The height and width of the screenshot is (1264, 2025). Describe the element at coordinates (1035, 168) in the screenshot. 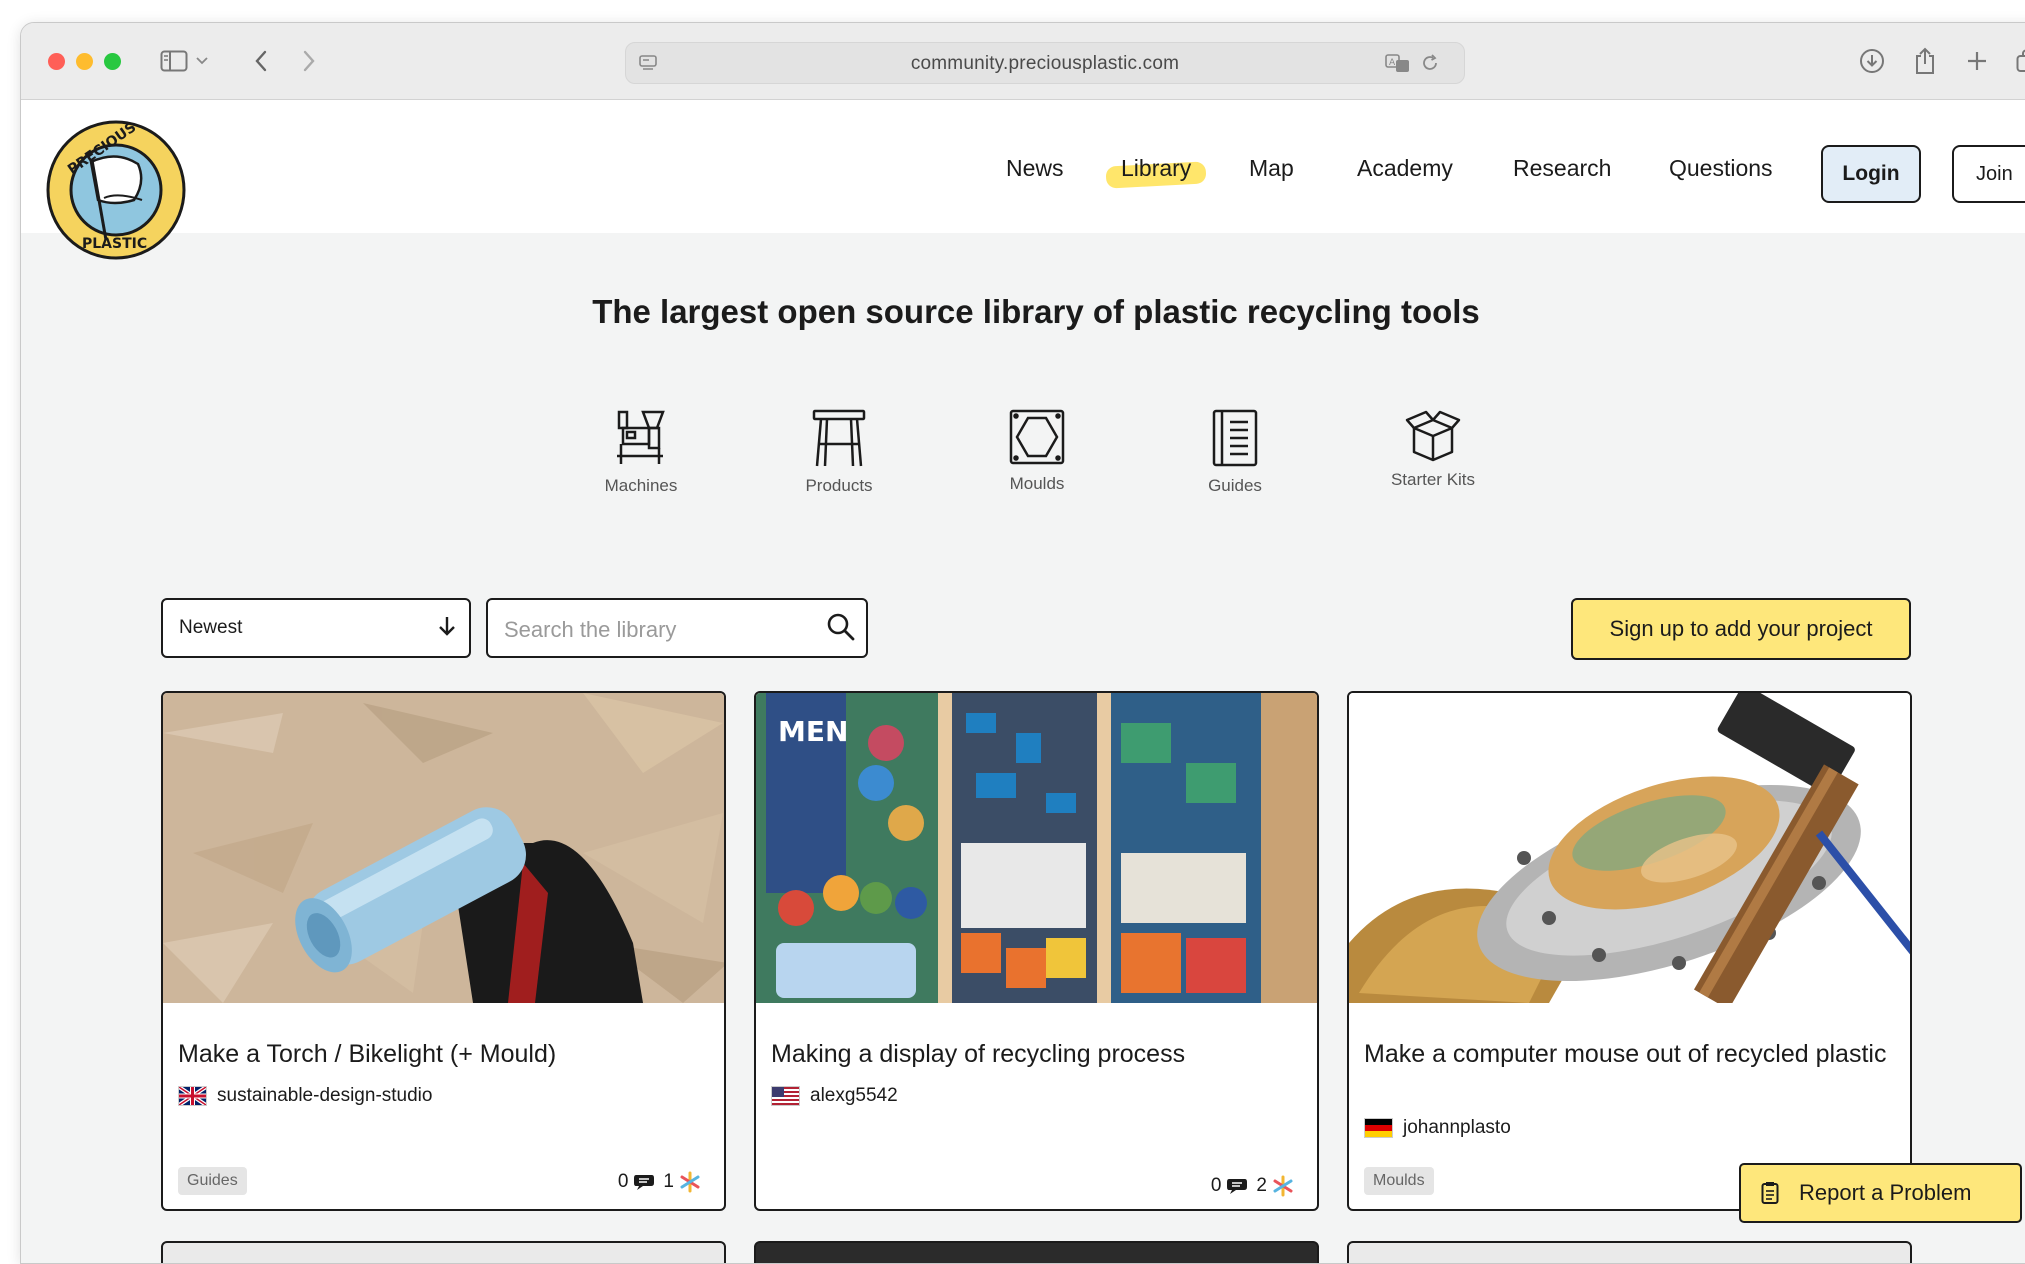

I see `nav-news: News` at that location.